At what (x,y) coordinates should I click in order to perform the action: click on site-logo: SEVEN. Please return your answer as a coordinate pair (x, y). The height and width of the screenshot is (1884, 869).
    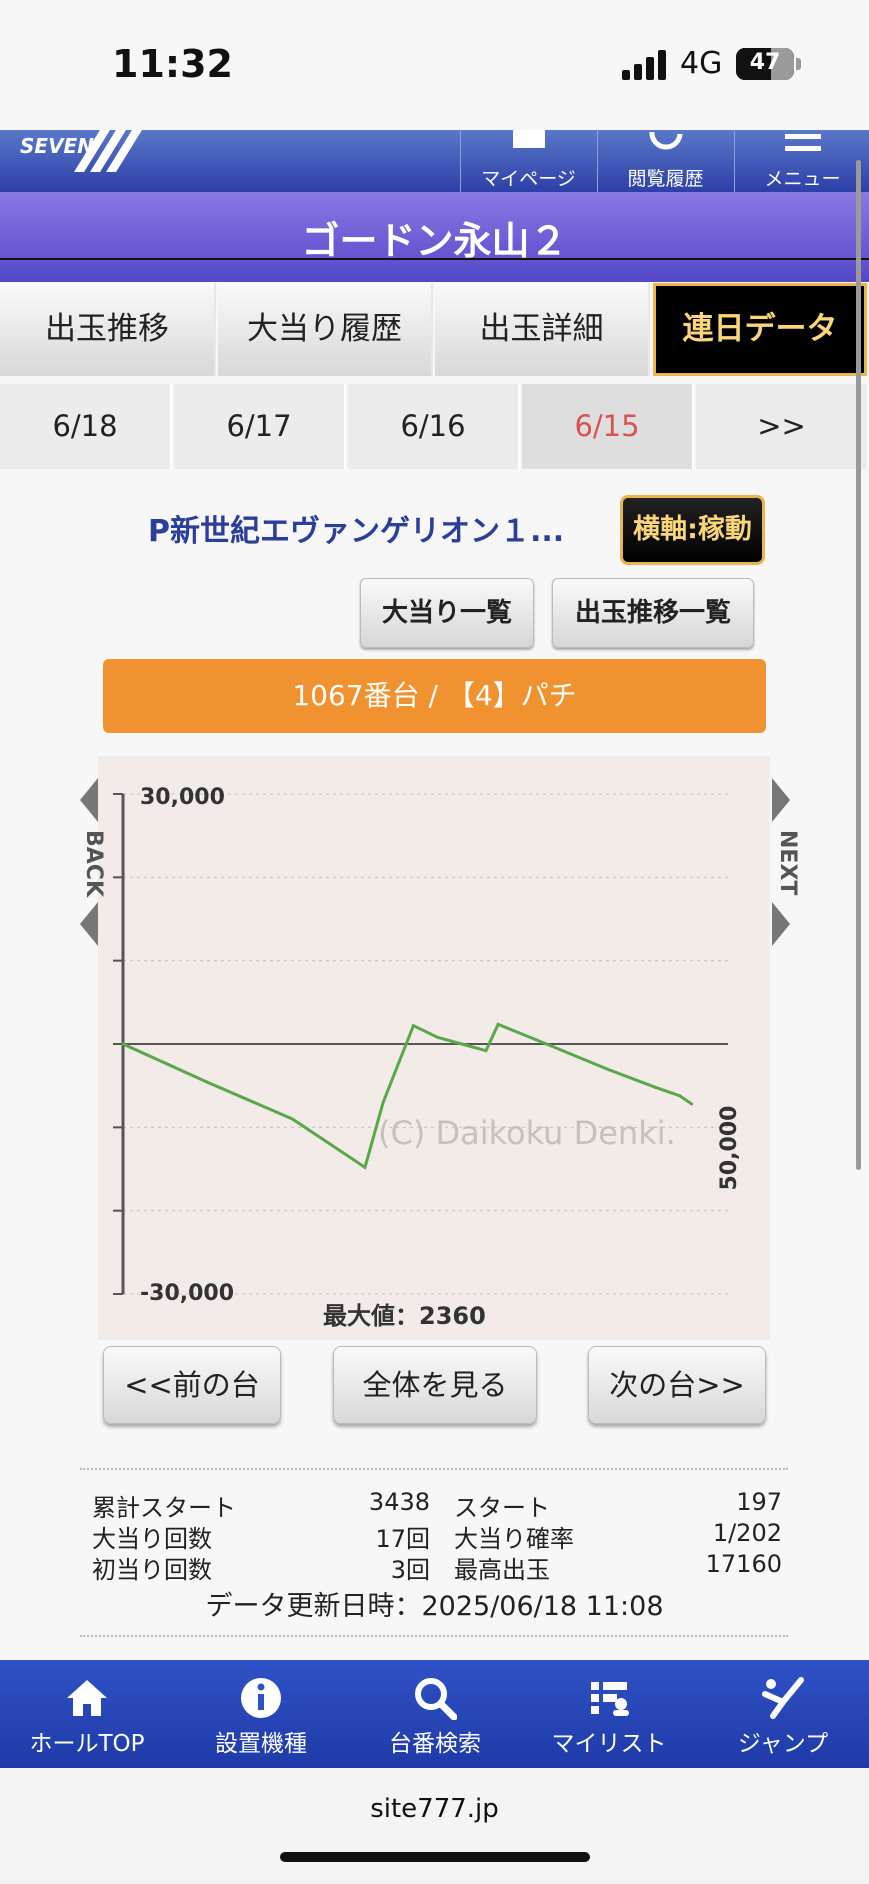
    Looking at the image, I should click on (57, 146).